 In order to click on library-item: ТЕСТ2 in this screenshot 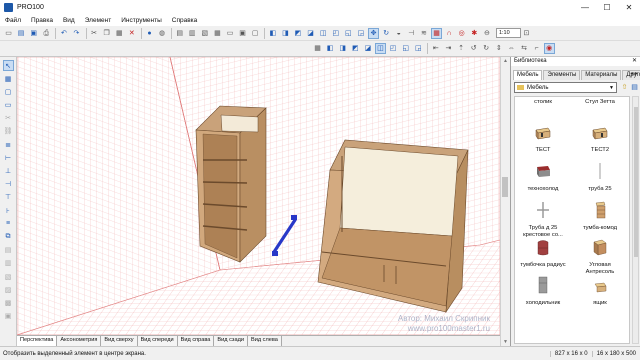, I will do `click(600, 138)`.